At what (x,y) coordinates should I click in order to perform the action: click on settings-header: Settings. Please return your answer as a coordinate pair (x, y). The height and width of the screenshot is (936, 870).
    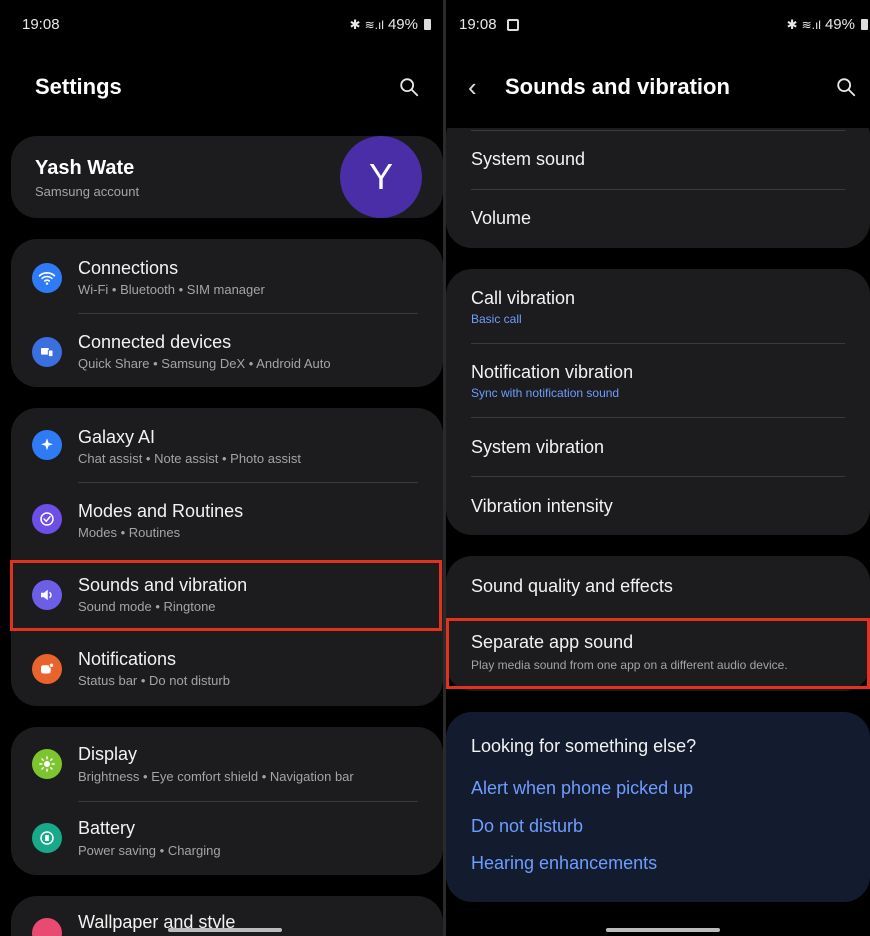
    Looking at the image, I should click on (221, 89).